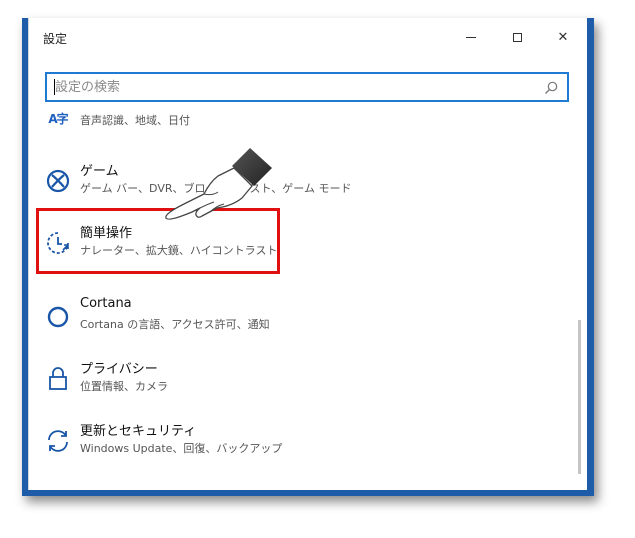  What do you see at coordinates (58, 181) in the screenshot?
I see `xbox-icon` at bounding box center [58, 181].